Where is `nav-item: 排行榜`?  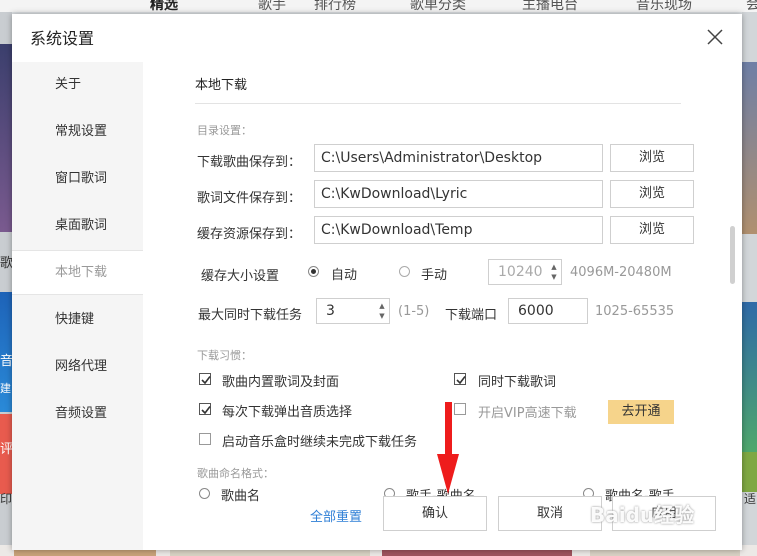
nav-item: 排行榜 is located at coordinates (335, 7).